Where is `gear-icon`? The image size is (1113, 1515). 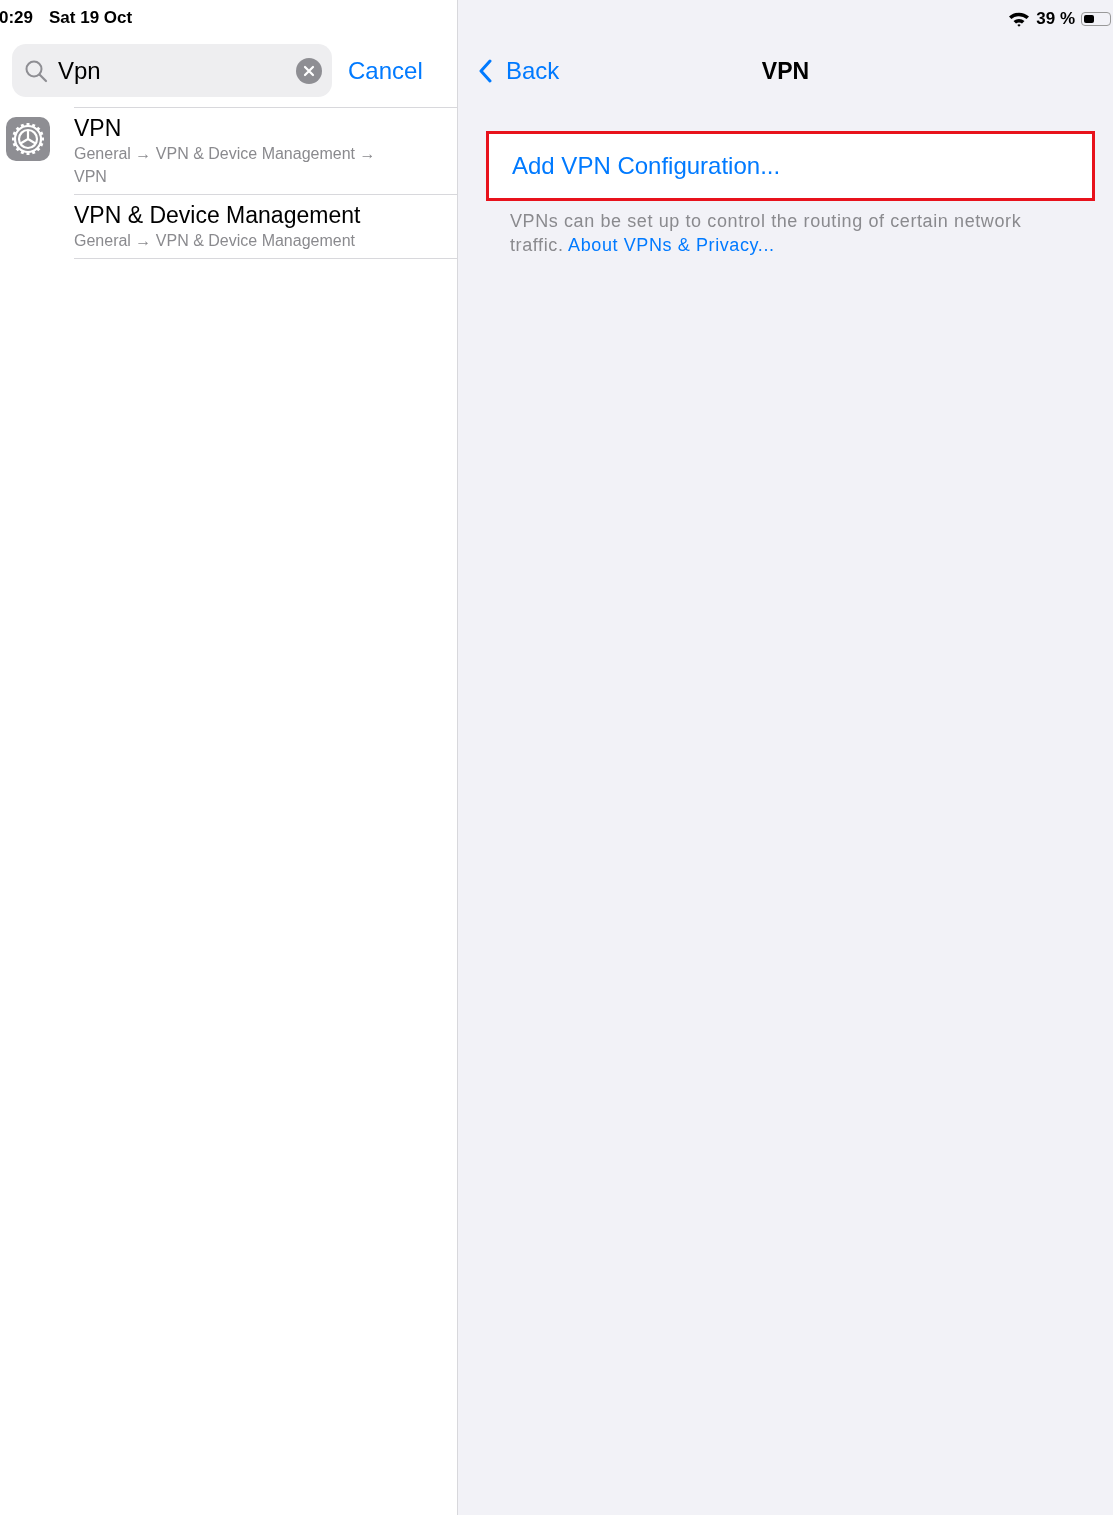
gear-icon is located at coordinates (28, 139).